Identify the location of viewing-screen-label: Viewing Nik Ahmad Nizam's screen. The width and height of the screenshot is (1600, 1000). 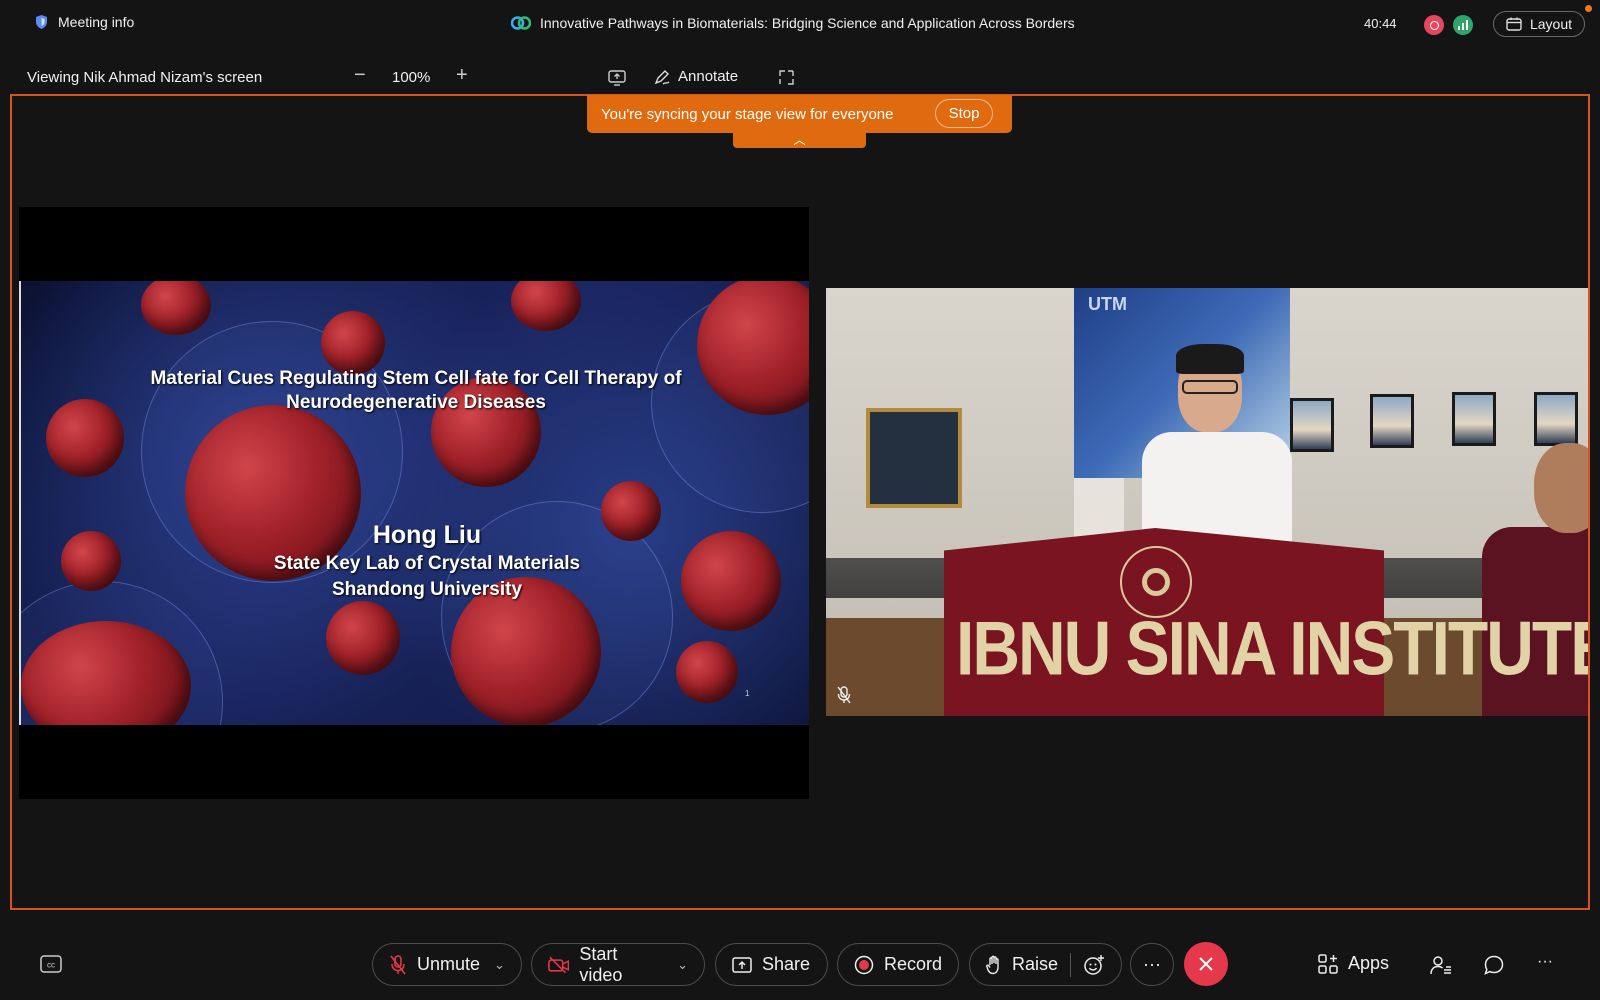
(145, 77).